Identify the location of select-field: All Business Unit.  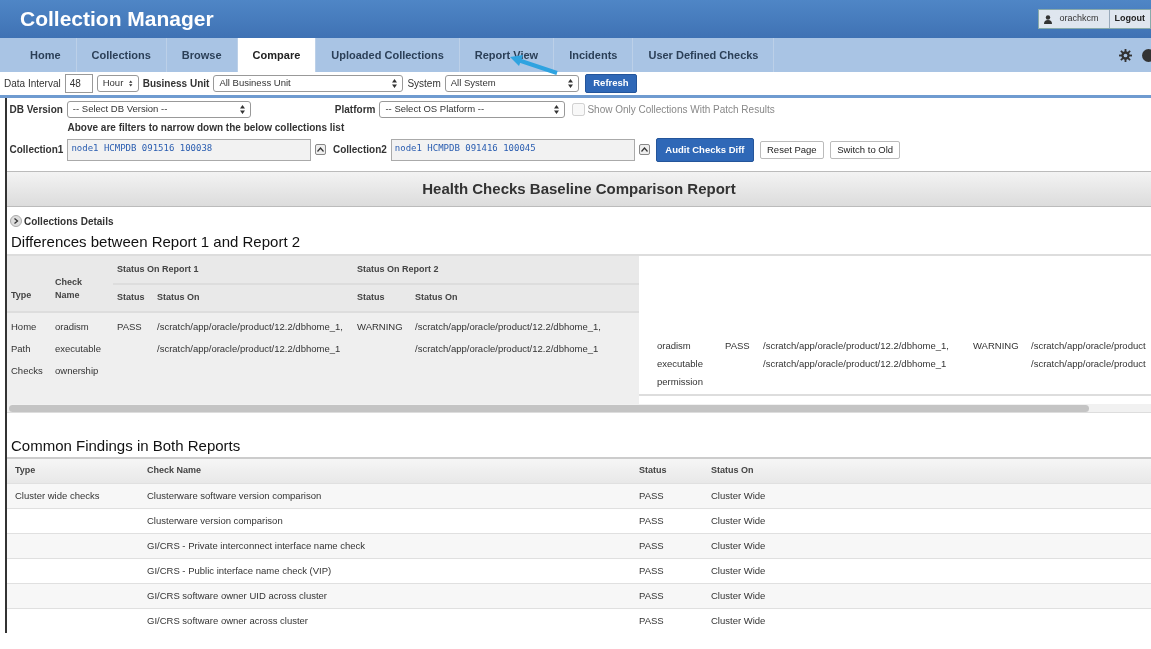
(308, 83).